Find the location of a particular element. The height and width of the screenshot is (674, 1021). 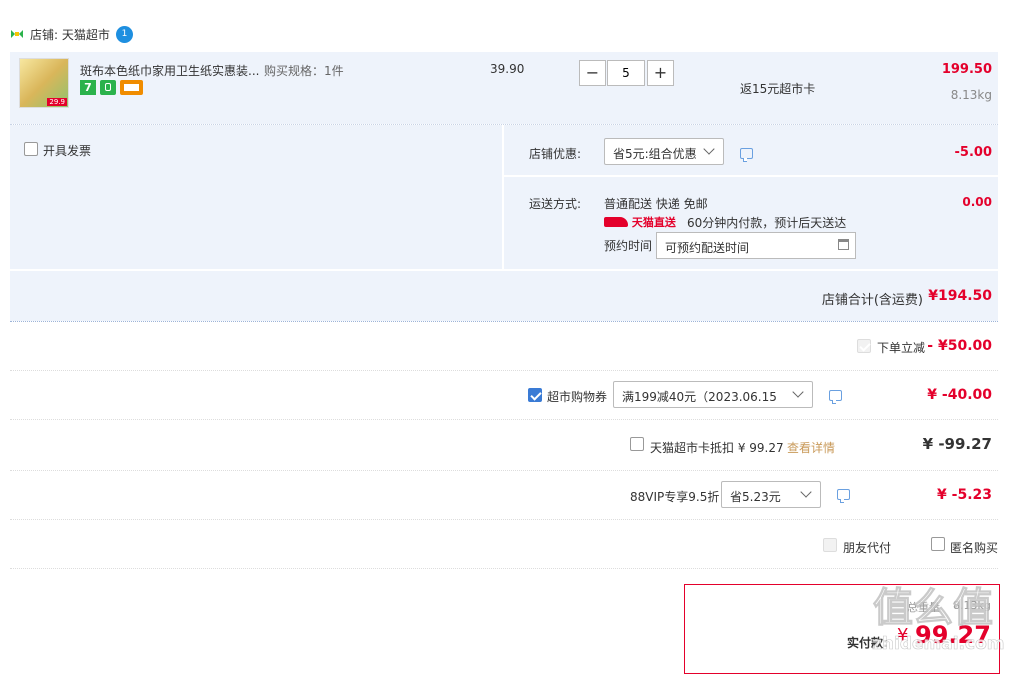

anonymous-label: 匿名购买 is located at coordinates (974, 548).